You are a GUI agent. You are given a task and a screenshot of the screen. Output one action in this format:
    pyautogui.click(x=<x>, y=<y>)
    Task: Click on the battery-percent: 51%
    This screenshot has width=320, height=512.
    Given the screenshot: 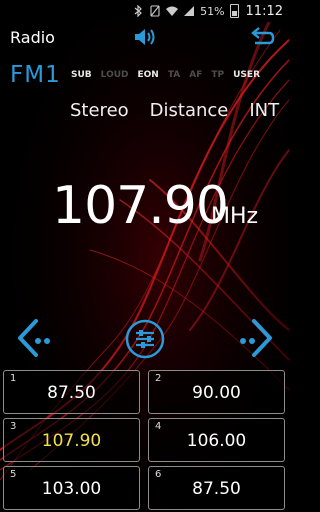 What is the action you would take?
    pyautogui.click(x=212, y=11)
    